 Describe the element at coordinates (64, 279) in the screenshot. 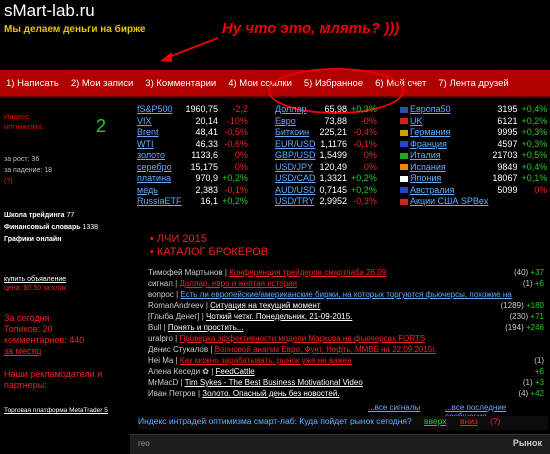

I see `buy-ad-link: купить объявление` at that location.